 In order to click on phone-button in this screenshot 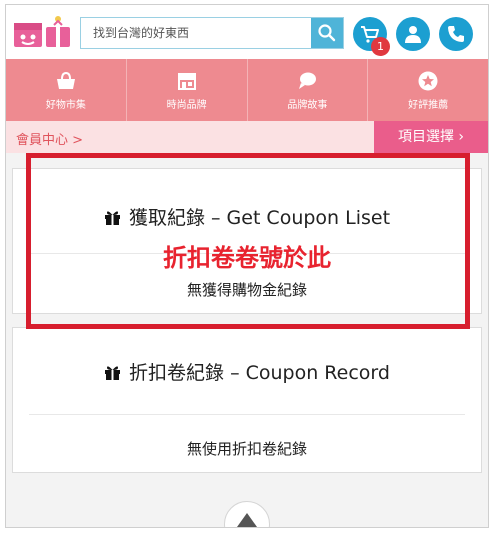, I will do `click(456, 34)`.